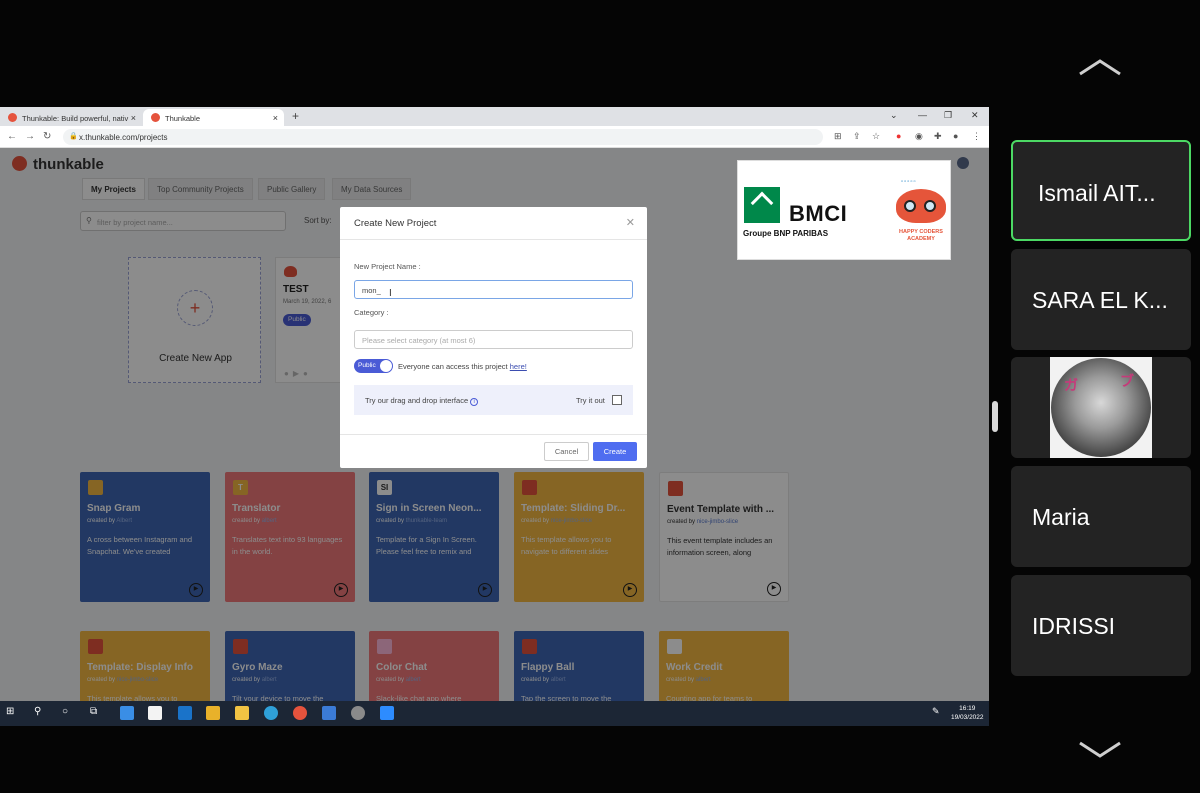 This screenshot has width=1200, height=793. What do you see at coordinates (967, 717) in the screenshot?
I see `clock-date: 19/03/2022` at bounding box center [967, 717].